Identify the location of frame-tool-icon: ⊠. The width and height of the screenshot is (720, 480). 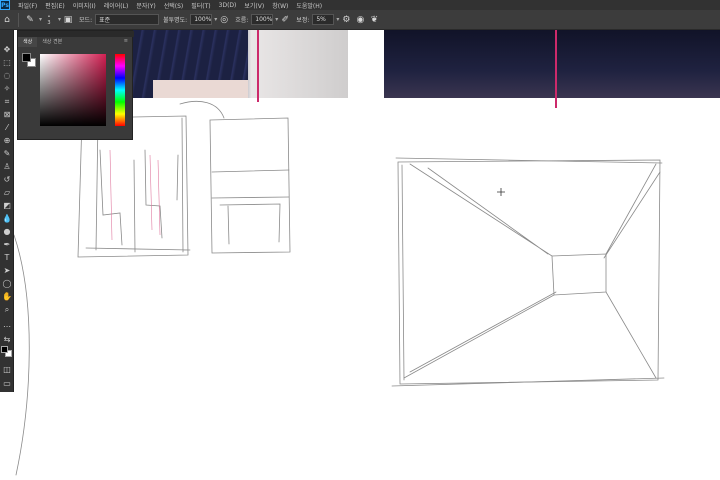
(7, 115).